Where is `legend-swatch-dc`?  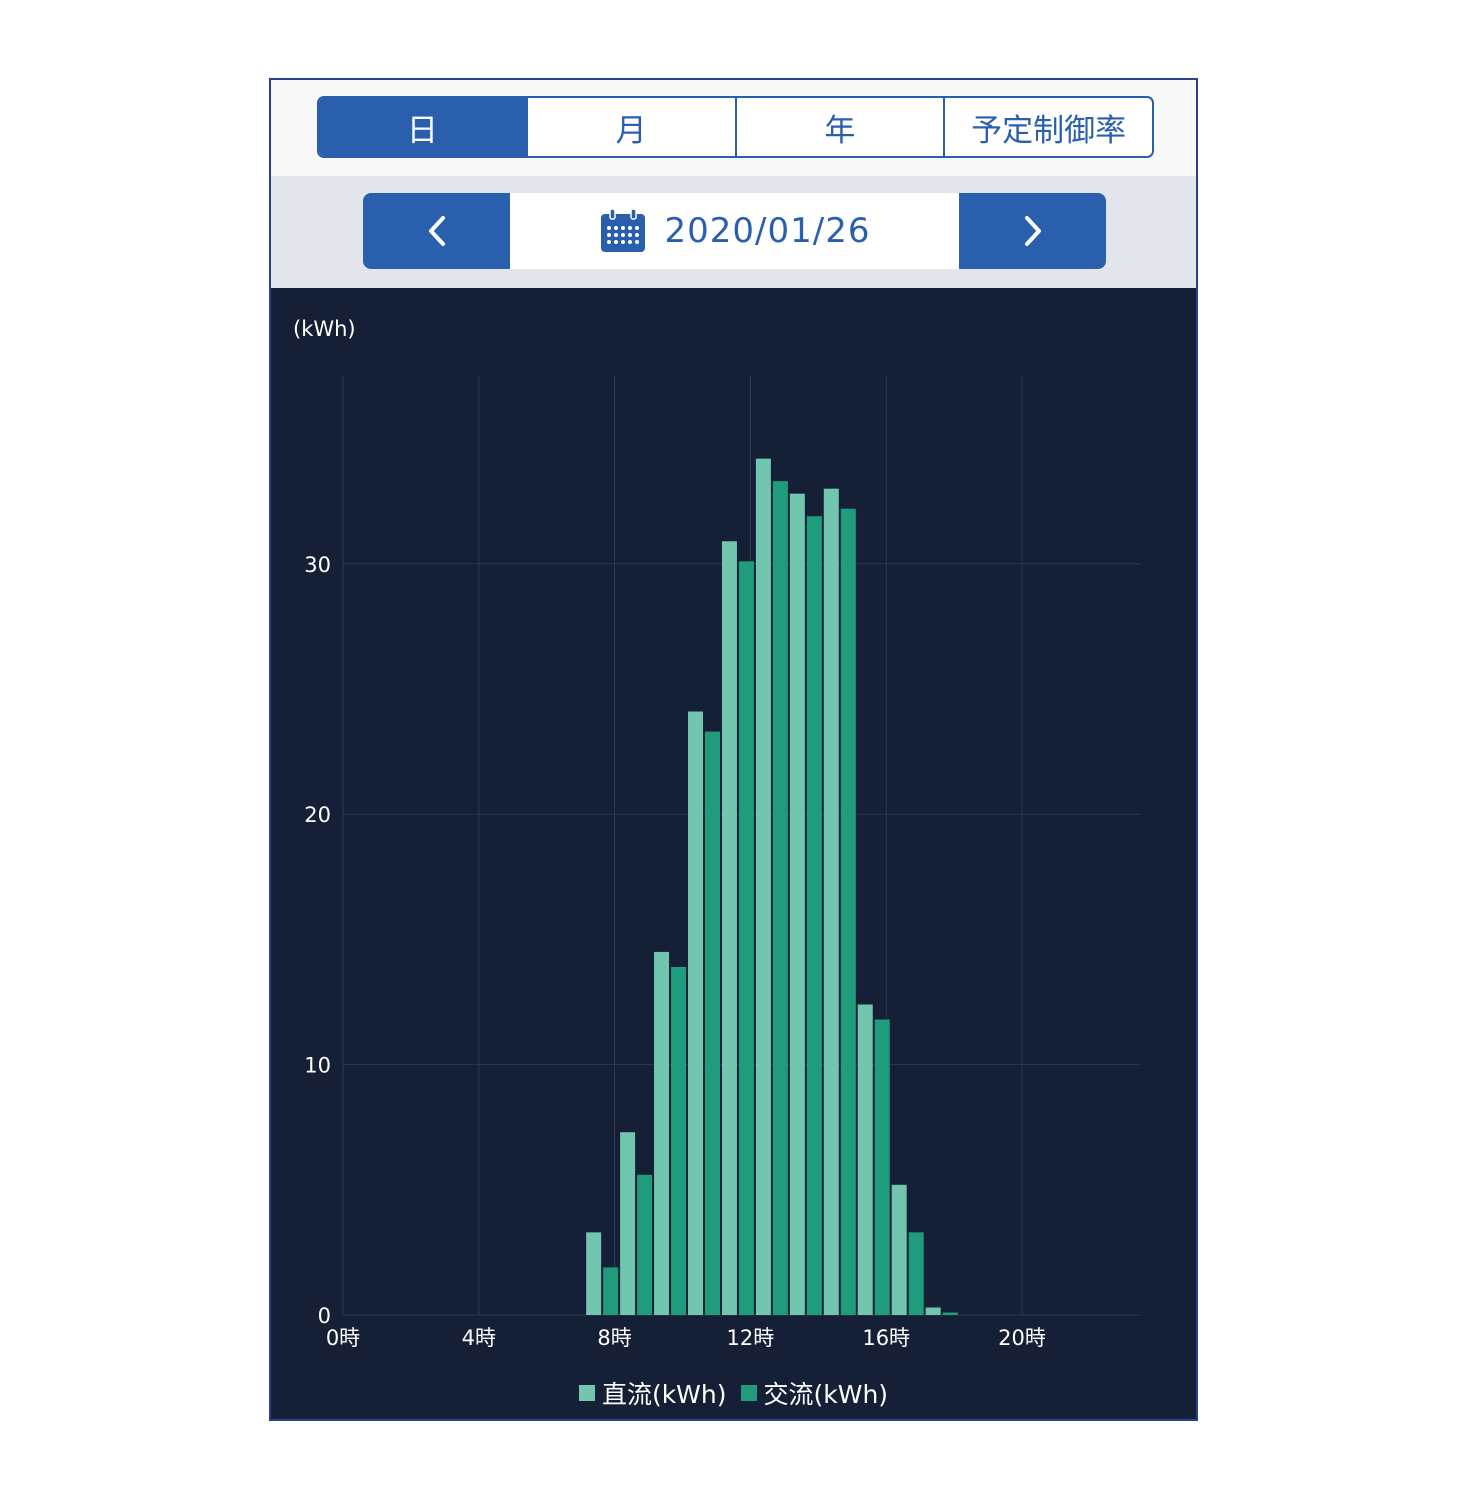
legend-swatch-dc is located at coordinates (586, 1393).